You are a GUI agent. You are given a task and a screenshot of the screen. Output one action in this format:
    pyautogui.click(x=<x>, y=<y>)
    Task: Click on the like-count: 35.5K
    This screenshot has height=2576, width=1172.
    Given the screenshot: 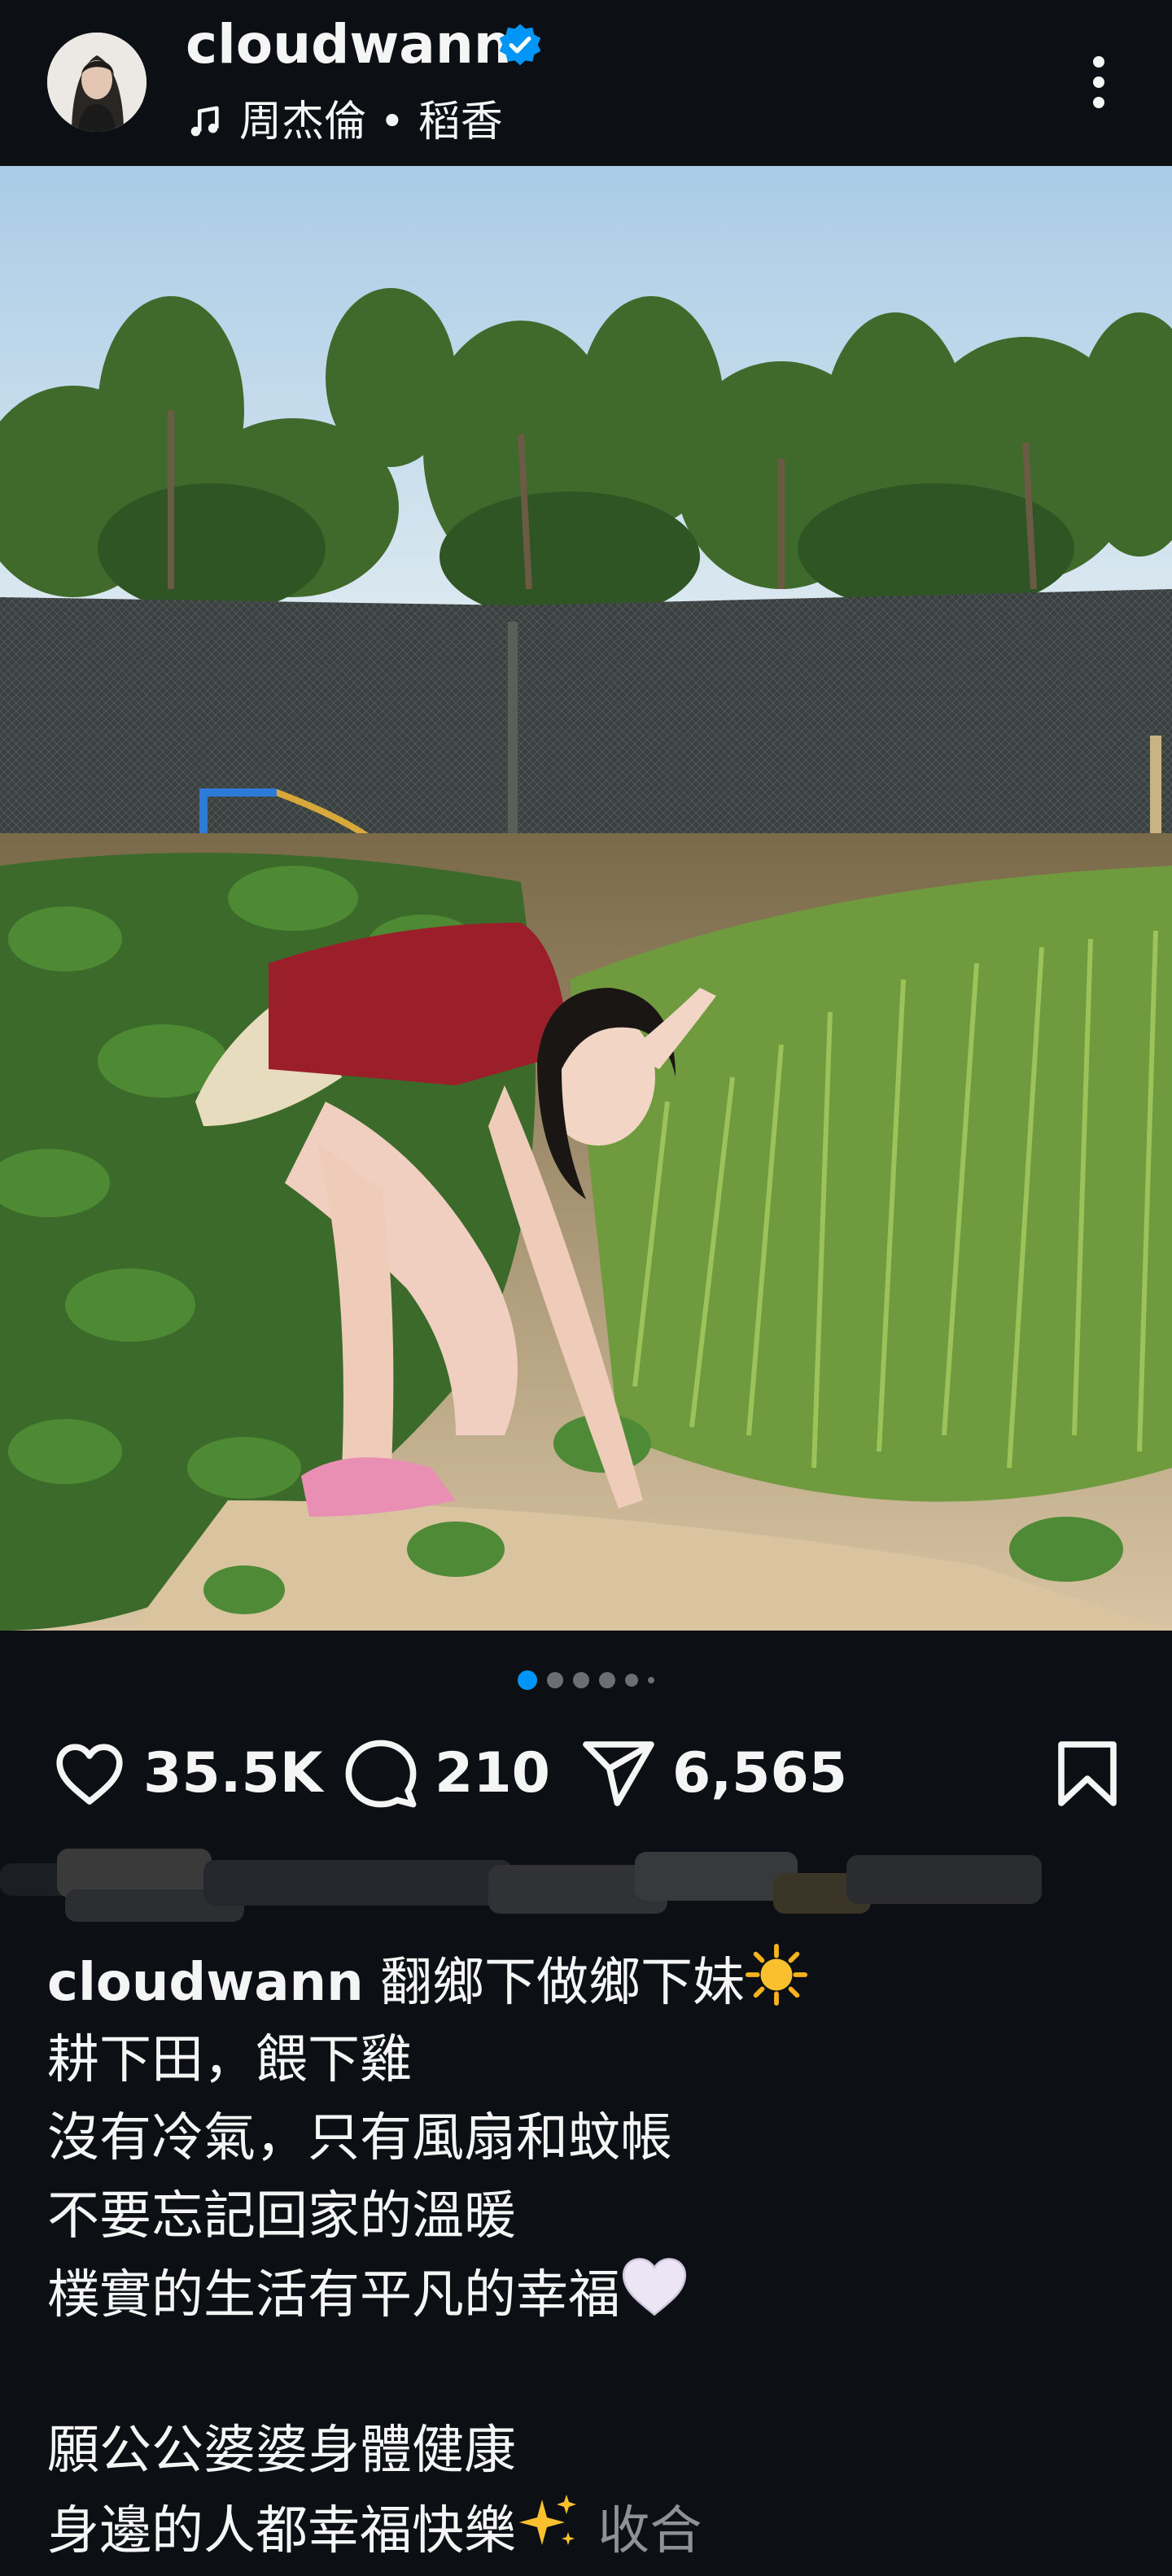 What is the action you would take?
    pyautogui.click(x=233, y=1773)
    